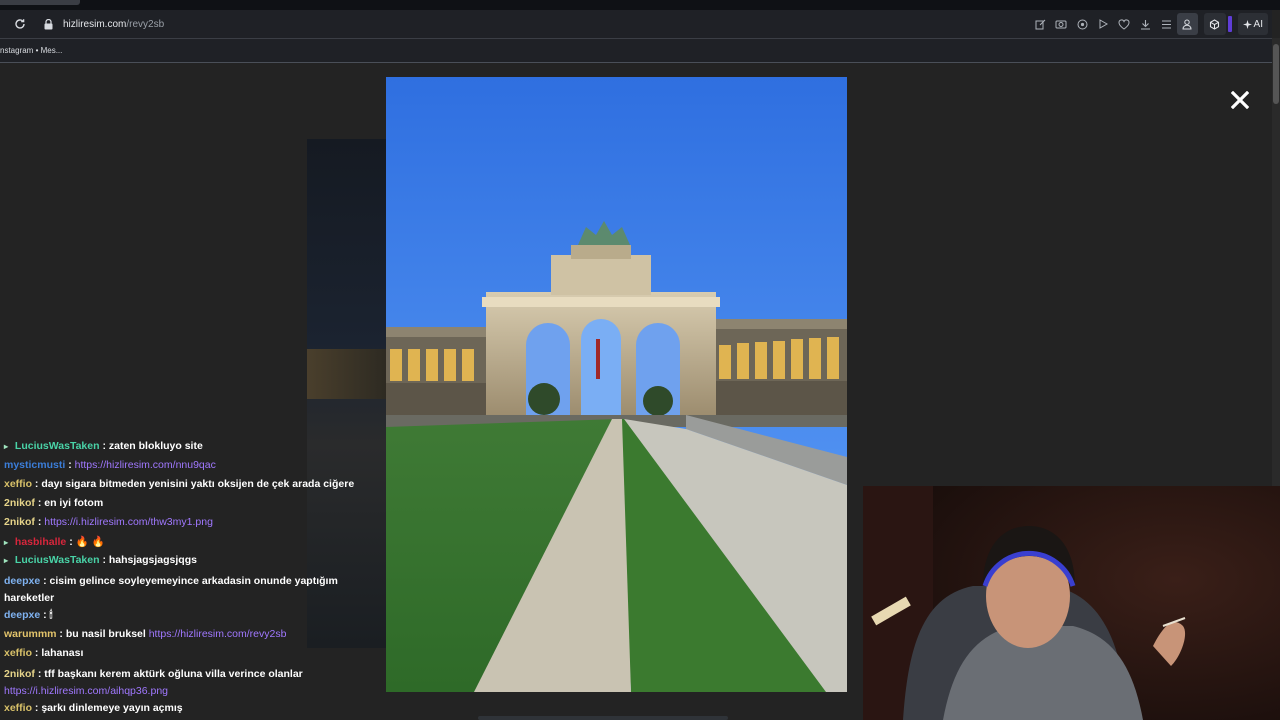 The height and width of the screenshot is (720, 1280). Describe the element at coordinates (1187, 24) in the screenshot. I see `profile-icon` at that location.